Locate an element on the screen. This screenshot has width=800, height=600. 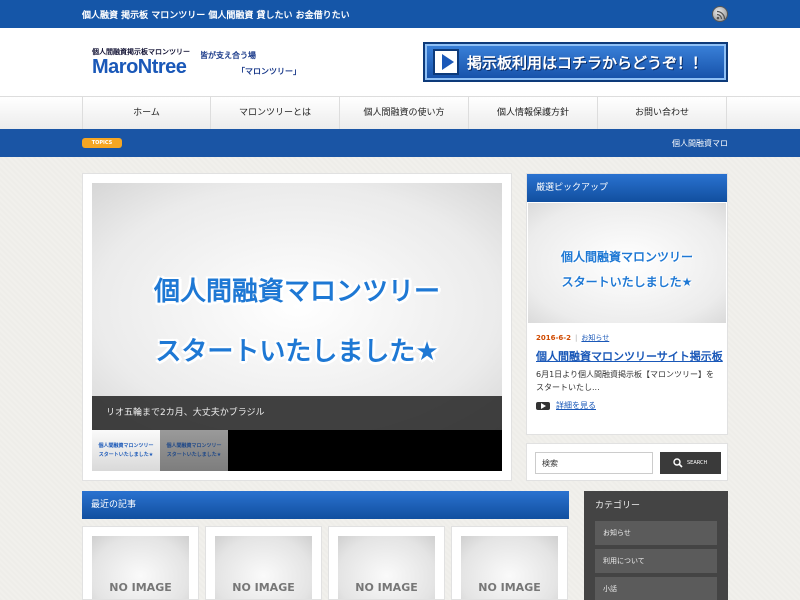
nav-item-about: マロンツリーとは is located at coordinates (275, 113).